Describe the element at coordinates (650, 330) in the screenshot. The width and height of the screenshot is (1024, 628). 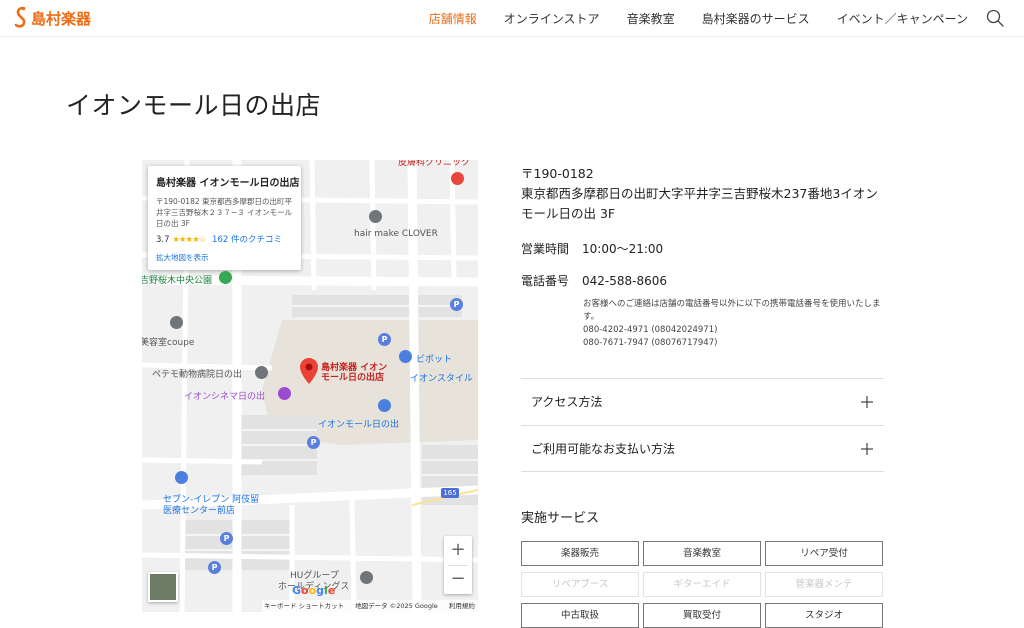
I see `contact-mobile-1: 080-4202-4971 (08042024971)` at that location.